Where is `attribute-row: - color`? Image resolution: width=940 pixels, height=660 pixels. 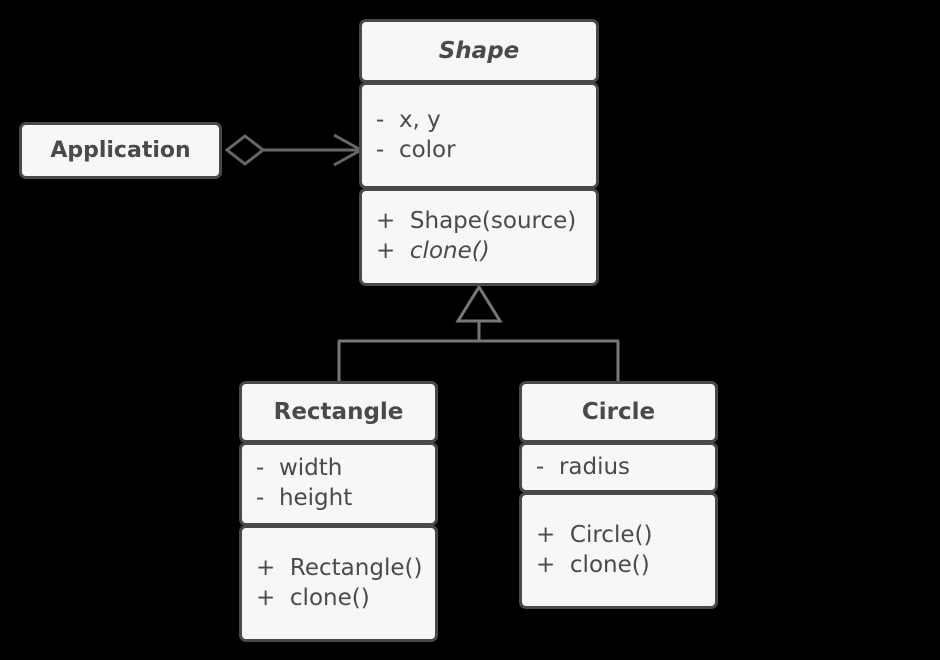
attribute-row: - color is located at coordinates (479, 151).